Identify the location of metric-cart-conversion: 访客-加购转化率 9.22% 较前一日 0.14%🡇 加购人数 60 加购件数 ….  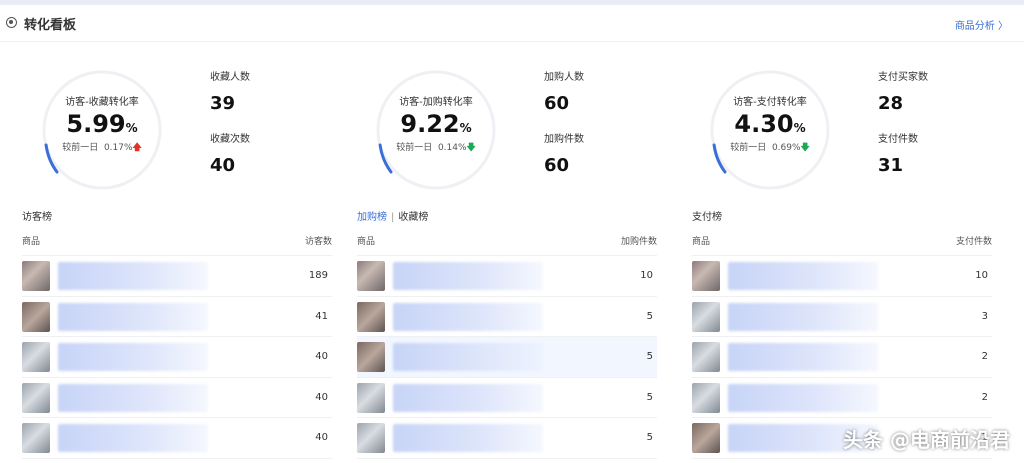
(518, 125).